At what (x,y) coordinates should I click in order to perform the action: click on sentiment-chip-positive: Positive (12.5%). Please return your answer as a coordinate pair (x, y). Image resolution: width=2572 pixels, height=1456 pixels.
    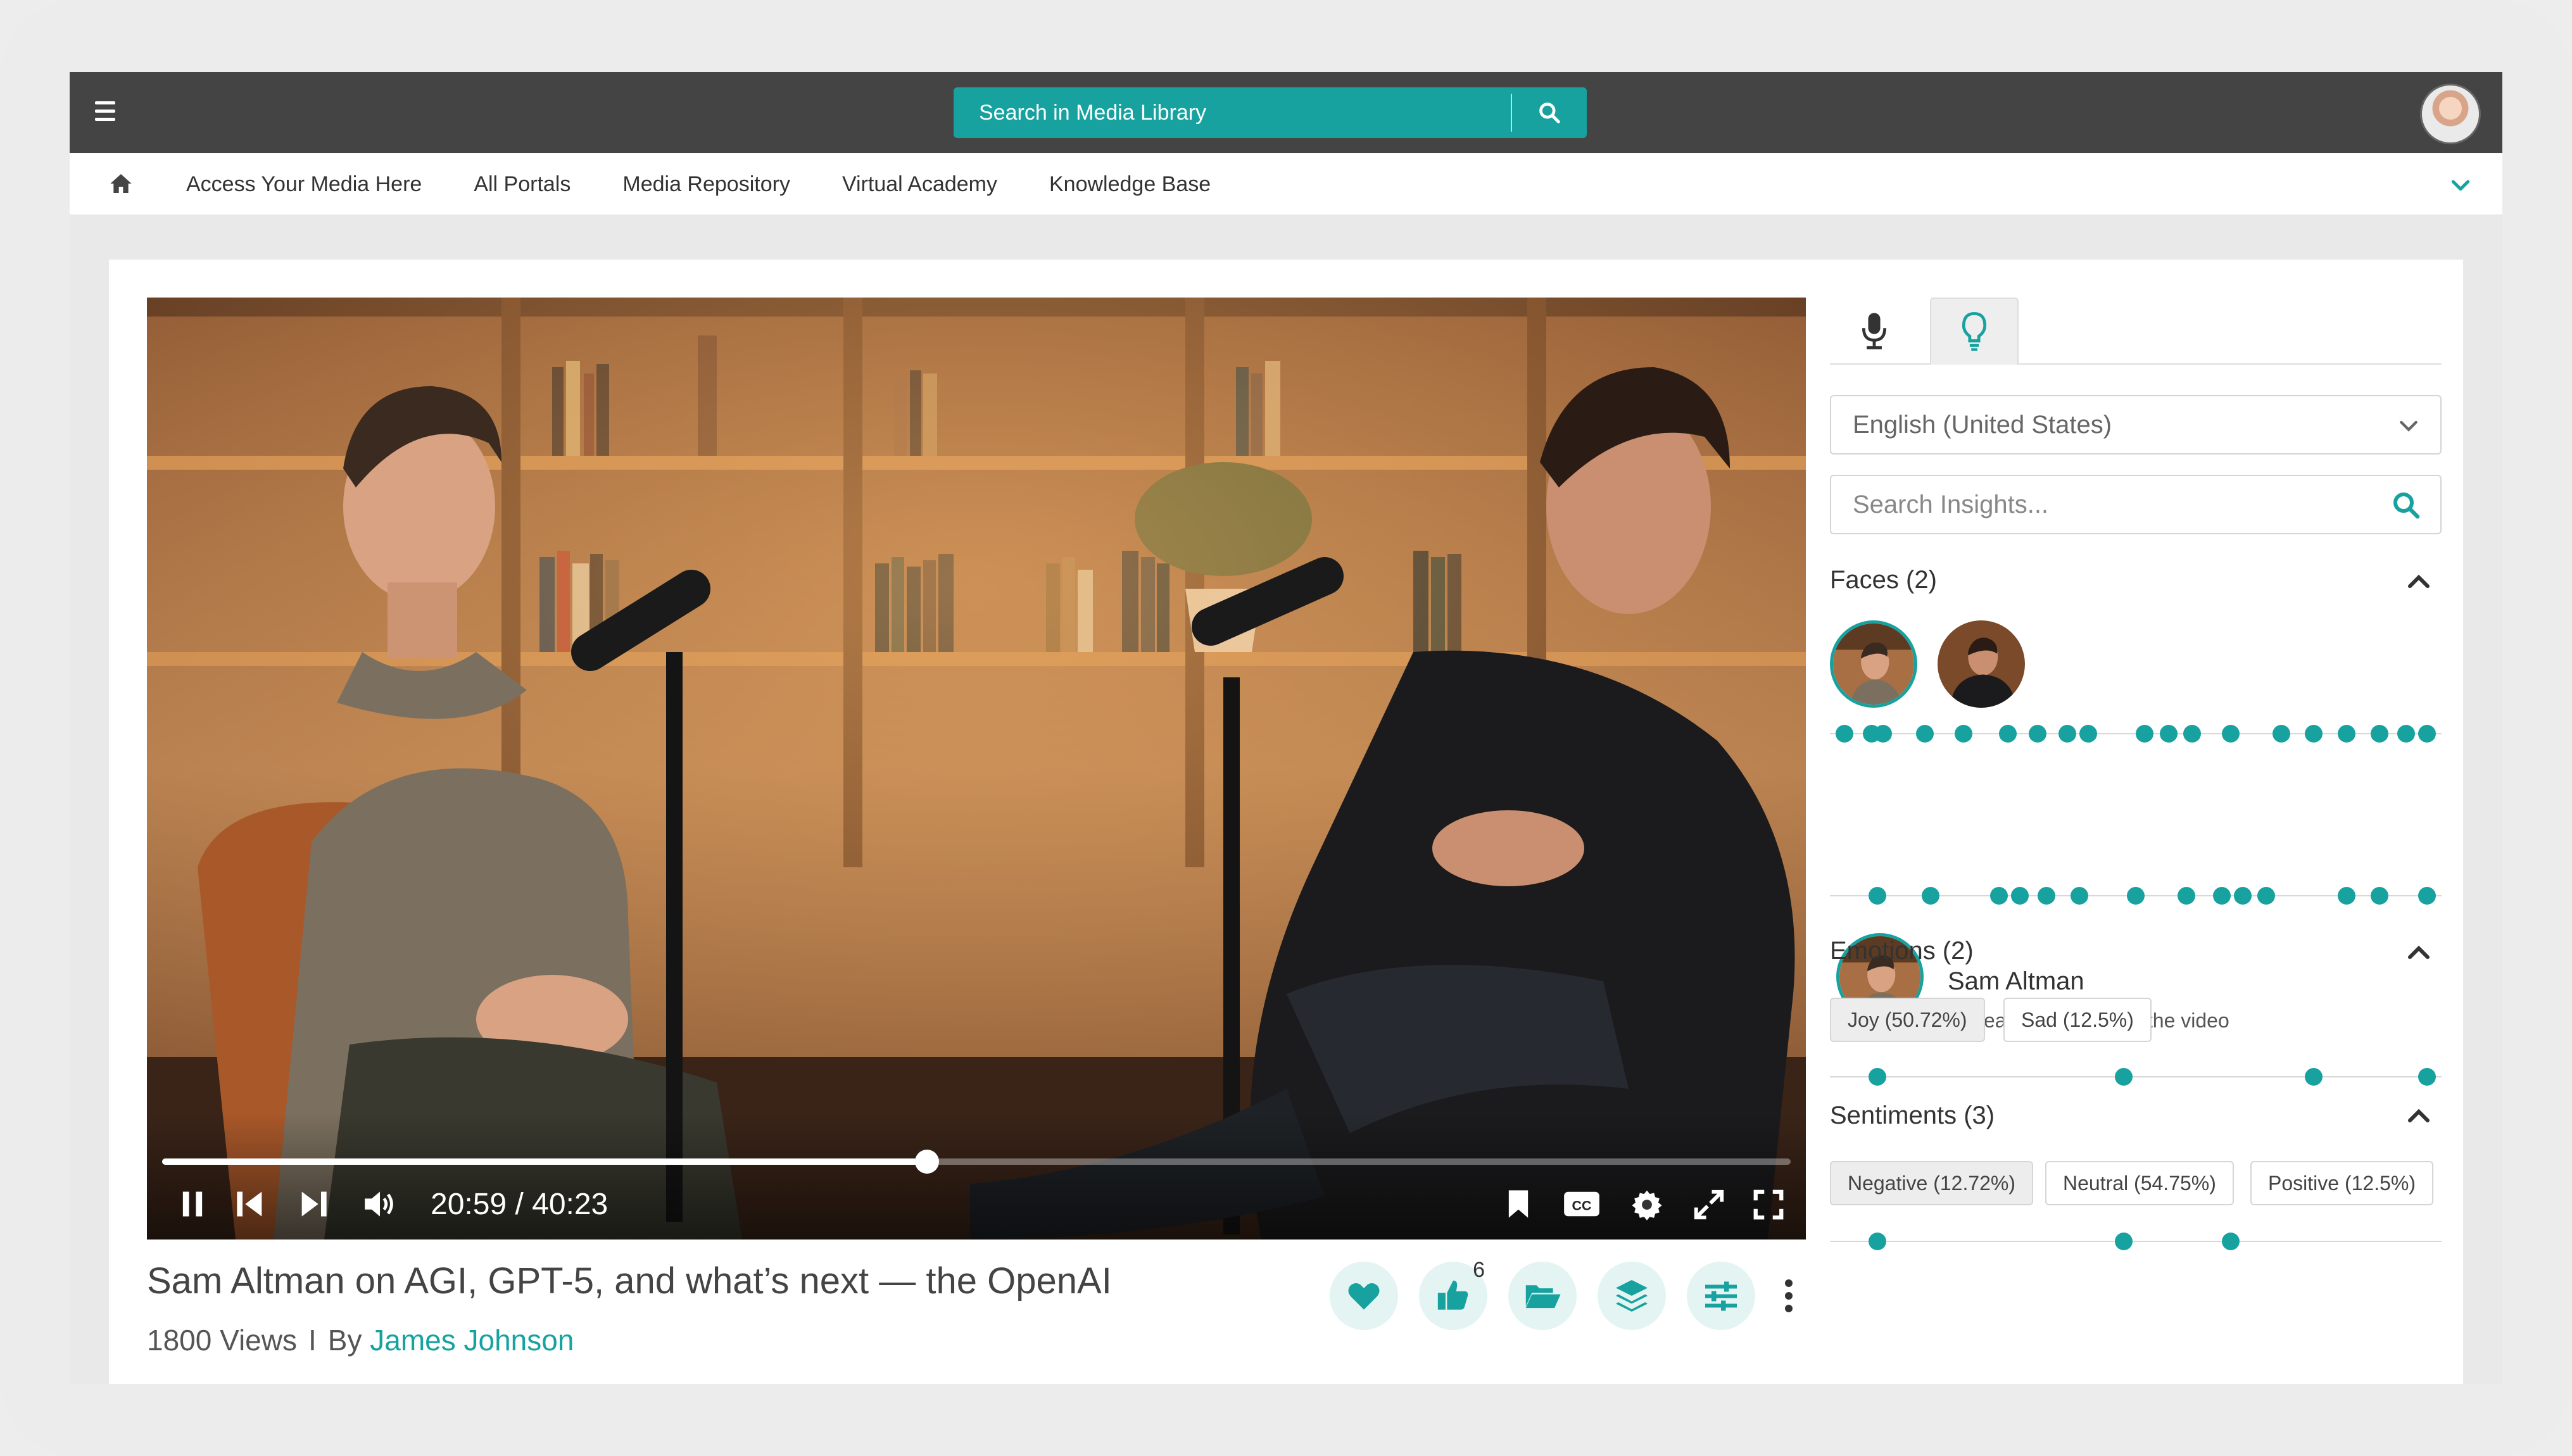
    Looking at the image, I should click on (2341, 1183).